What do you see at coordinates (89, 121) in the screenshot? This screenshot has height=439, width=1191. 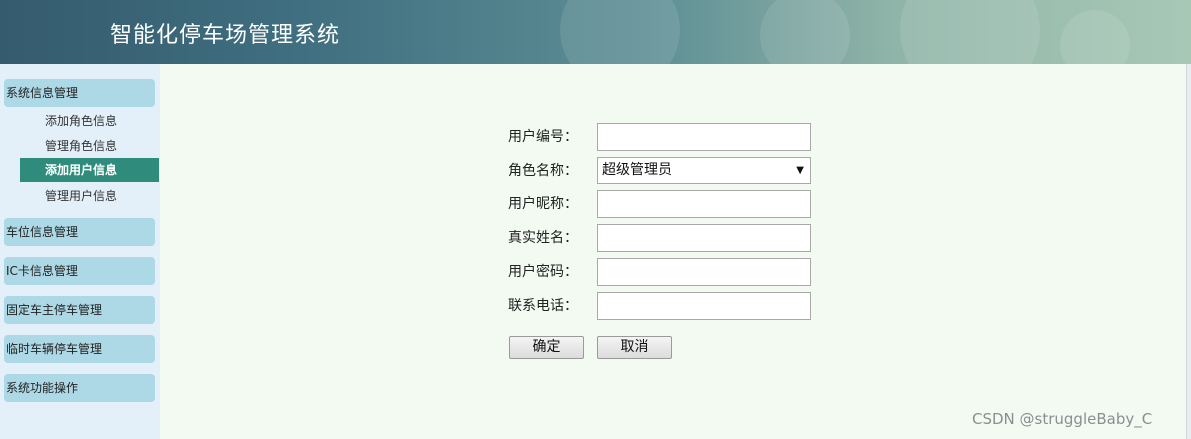 I see `sidebar-item-add-role: 添加角色信息` at bounding box center [89, 121].